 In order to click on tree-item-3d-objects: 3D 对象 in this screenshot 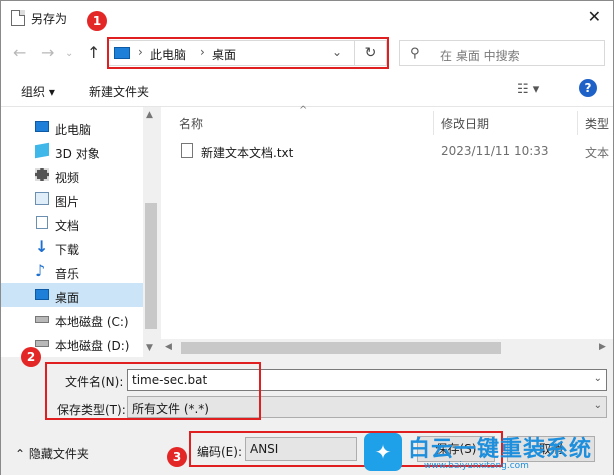, I will do `click(72, 151)`.